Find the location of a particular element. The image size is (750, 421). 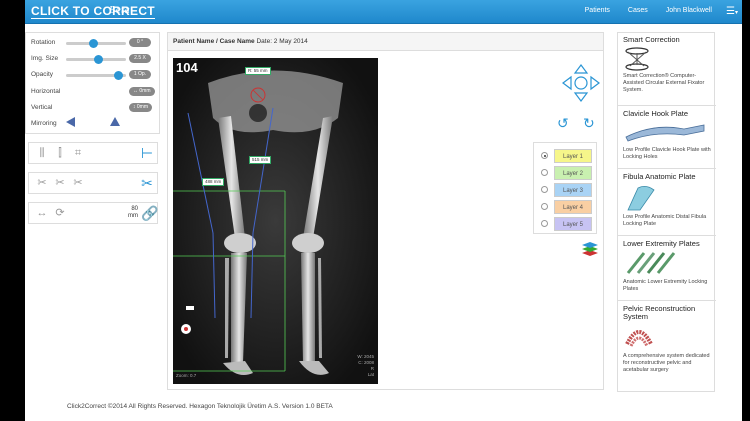

layer-5-radio is located at coordinates (544, 223).